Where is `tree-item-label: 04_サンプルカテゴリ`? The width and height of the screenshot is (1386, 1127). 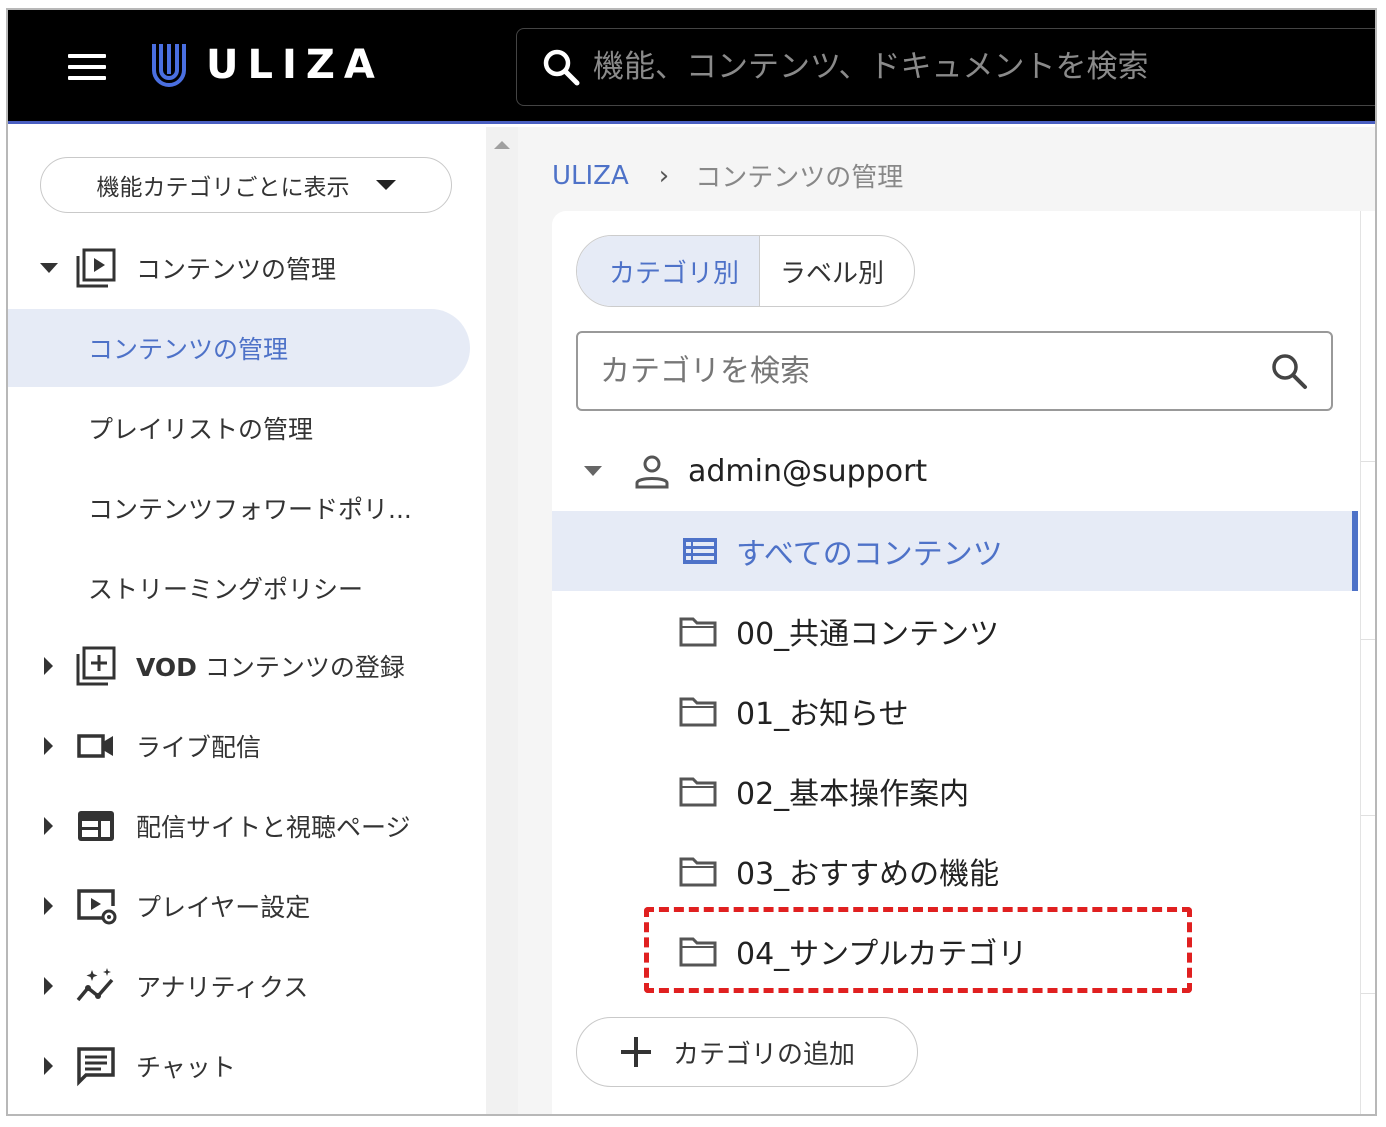 tree-item-label: 04_サンプルカテゴリ is located at coordinates (882, 954).